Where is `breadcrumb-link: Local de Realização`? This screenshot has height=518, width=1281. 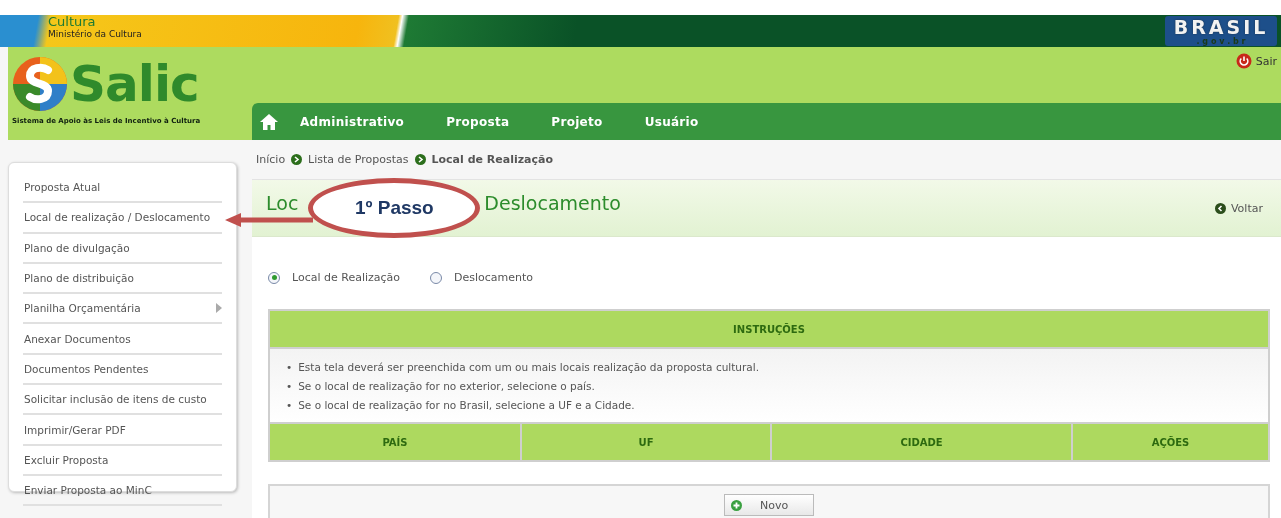
breadcrumb-link: Local de Realização is located at coordinates (492, 159).